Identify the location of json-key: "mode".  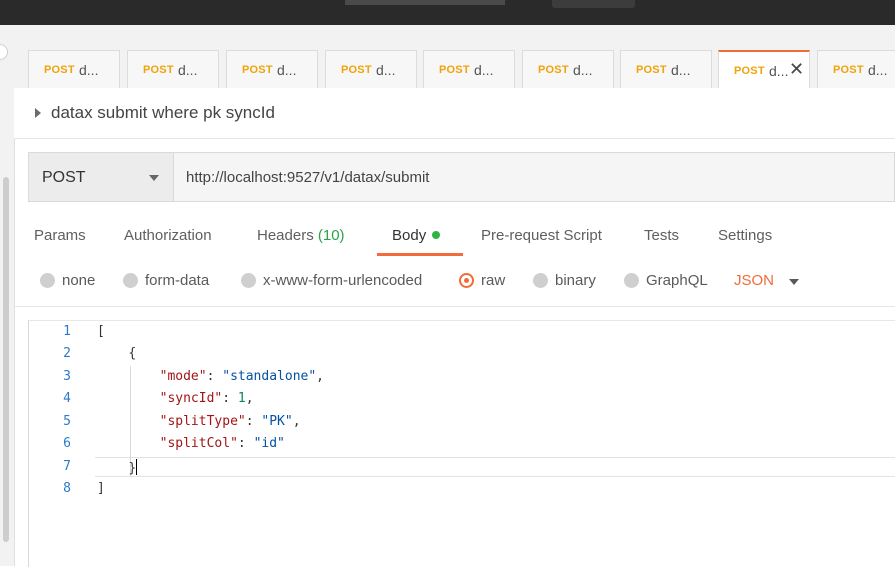
(183, 376).